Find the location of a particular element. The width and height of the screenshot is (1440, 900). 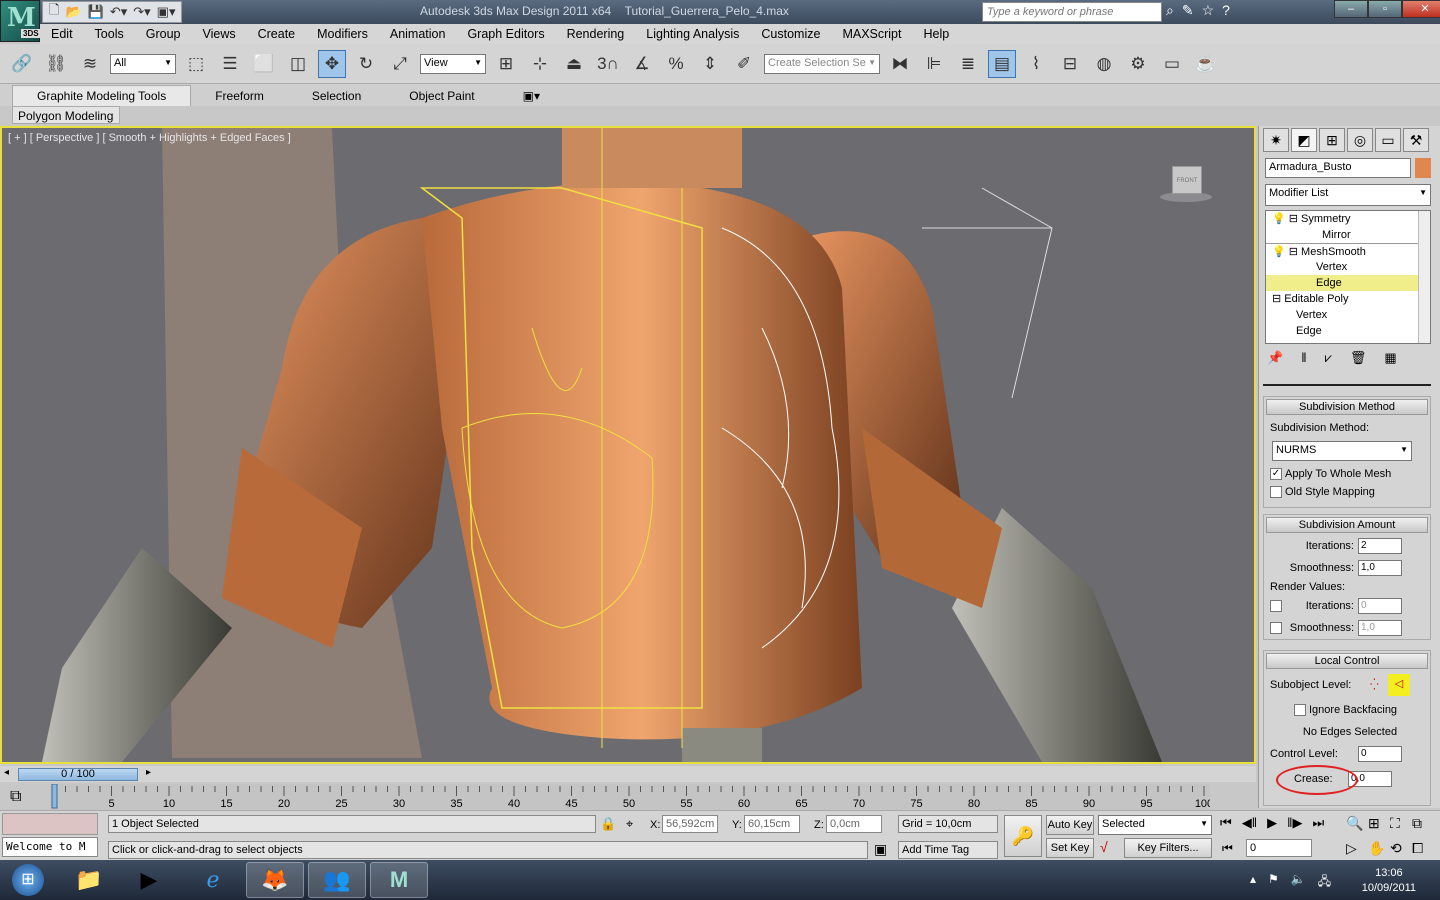

window-crossing-icon: ◫ is located at coordinates (298, 64).